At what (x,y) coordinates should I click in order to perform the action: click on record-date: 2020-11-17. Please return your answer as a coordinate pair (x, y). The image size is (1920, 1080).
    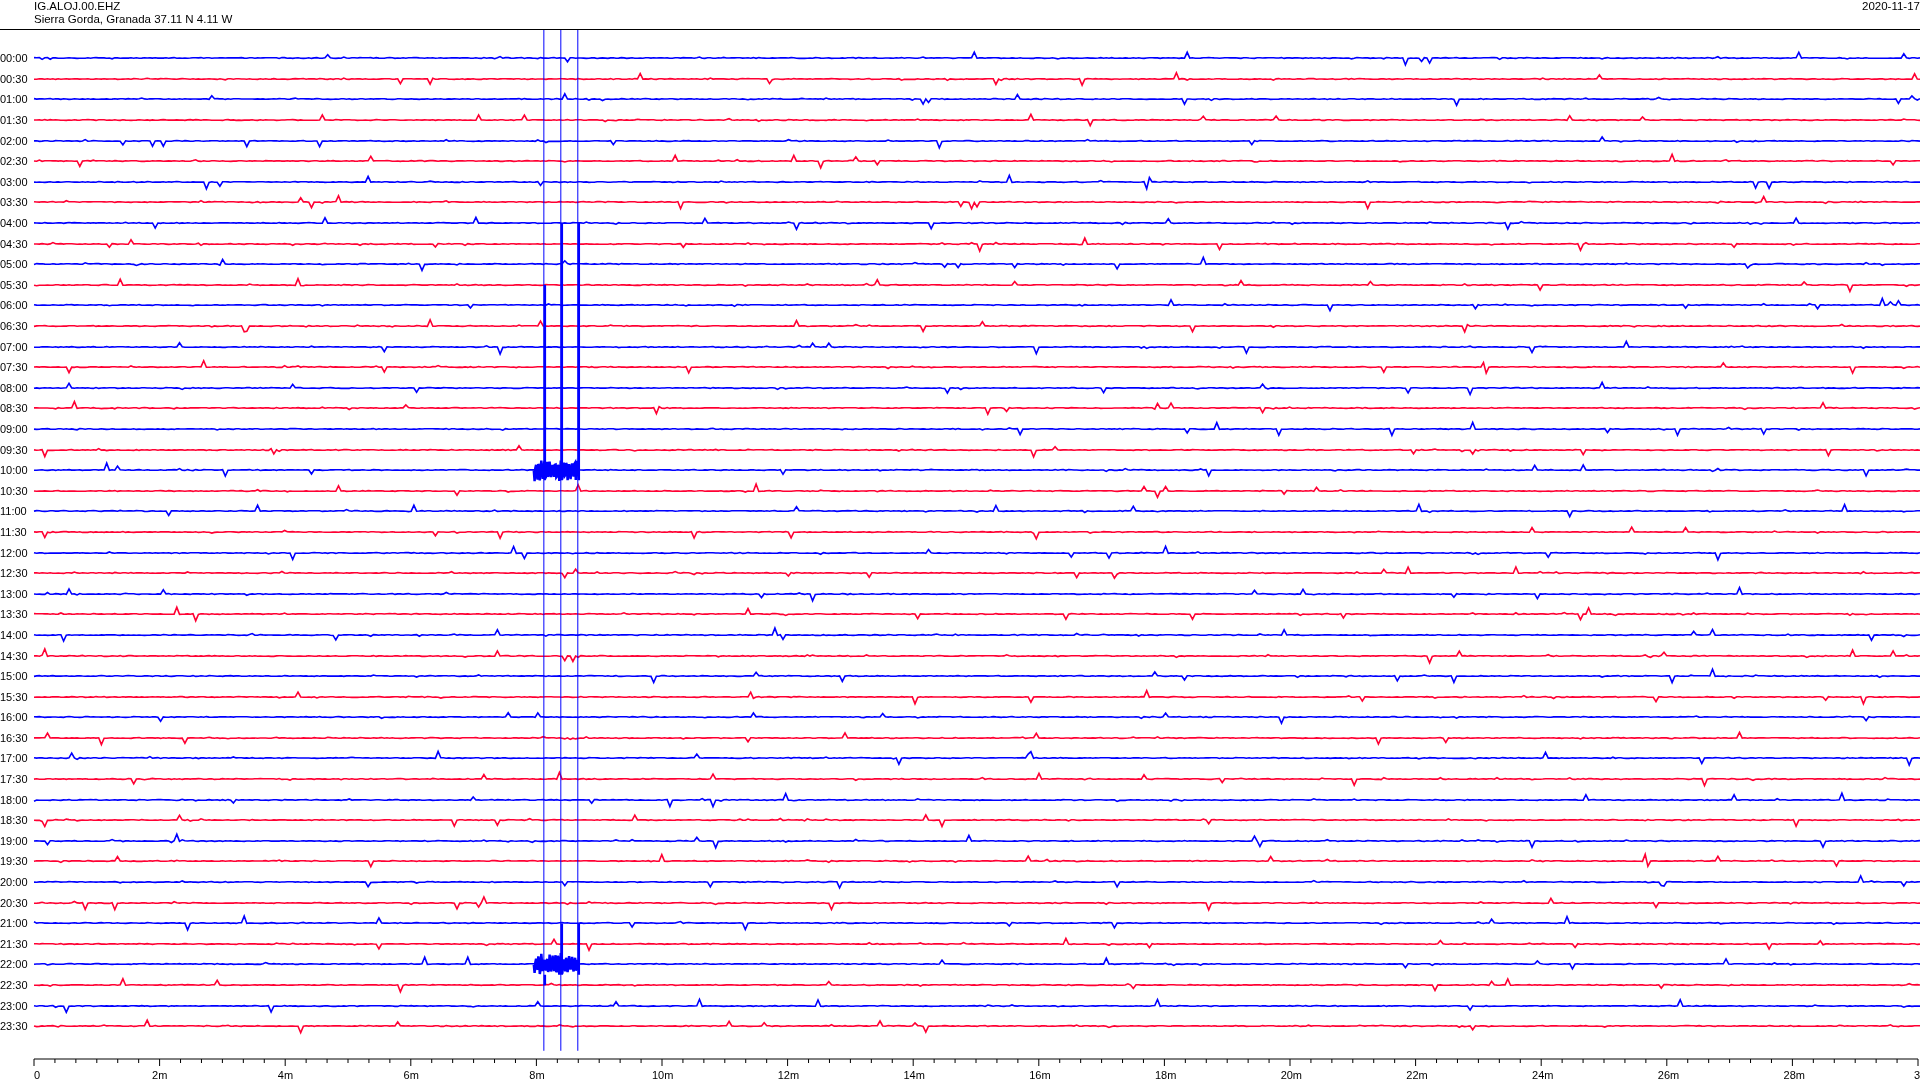
    Looking at the image, I should click on (1891, 7).